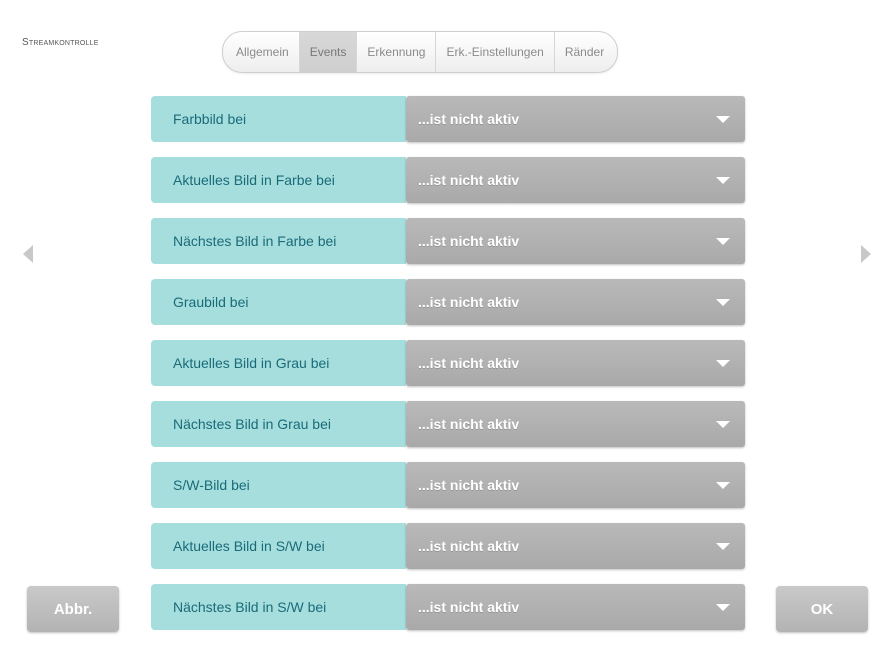  Describe the element at coordinates (261, 52) in the screenshot. I see `tab-allgemein: Allgemein` at that location.